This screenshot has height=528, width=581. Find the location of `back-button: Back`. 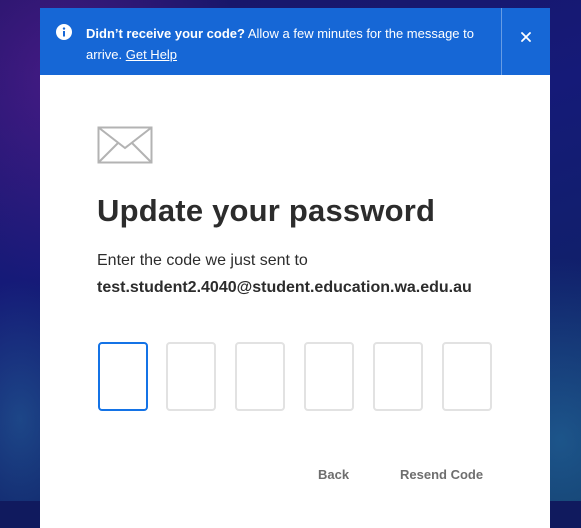

back-button: Back is located at coordinates (333, 474).